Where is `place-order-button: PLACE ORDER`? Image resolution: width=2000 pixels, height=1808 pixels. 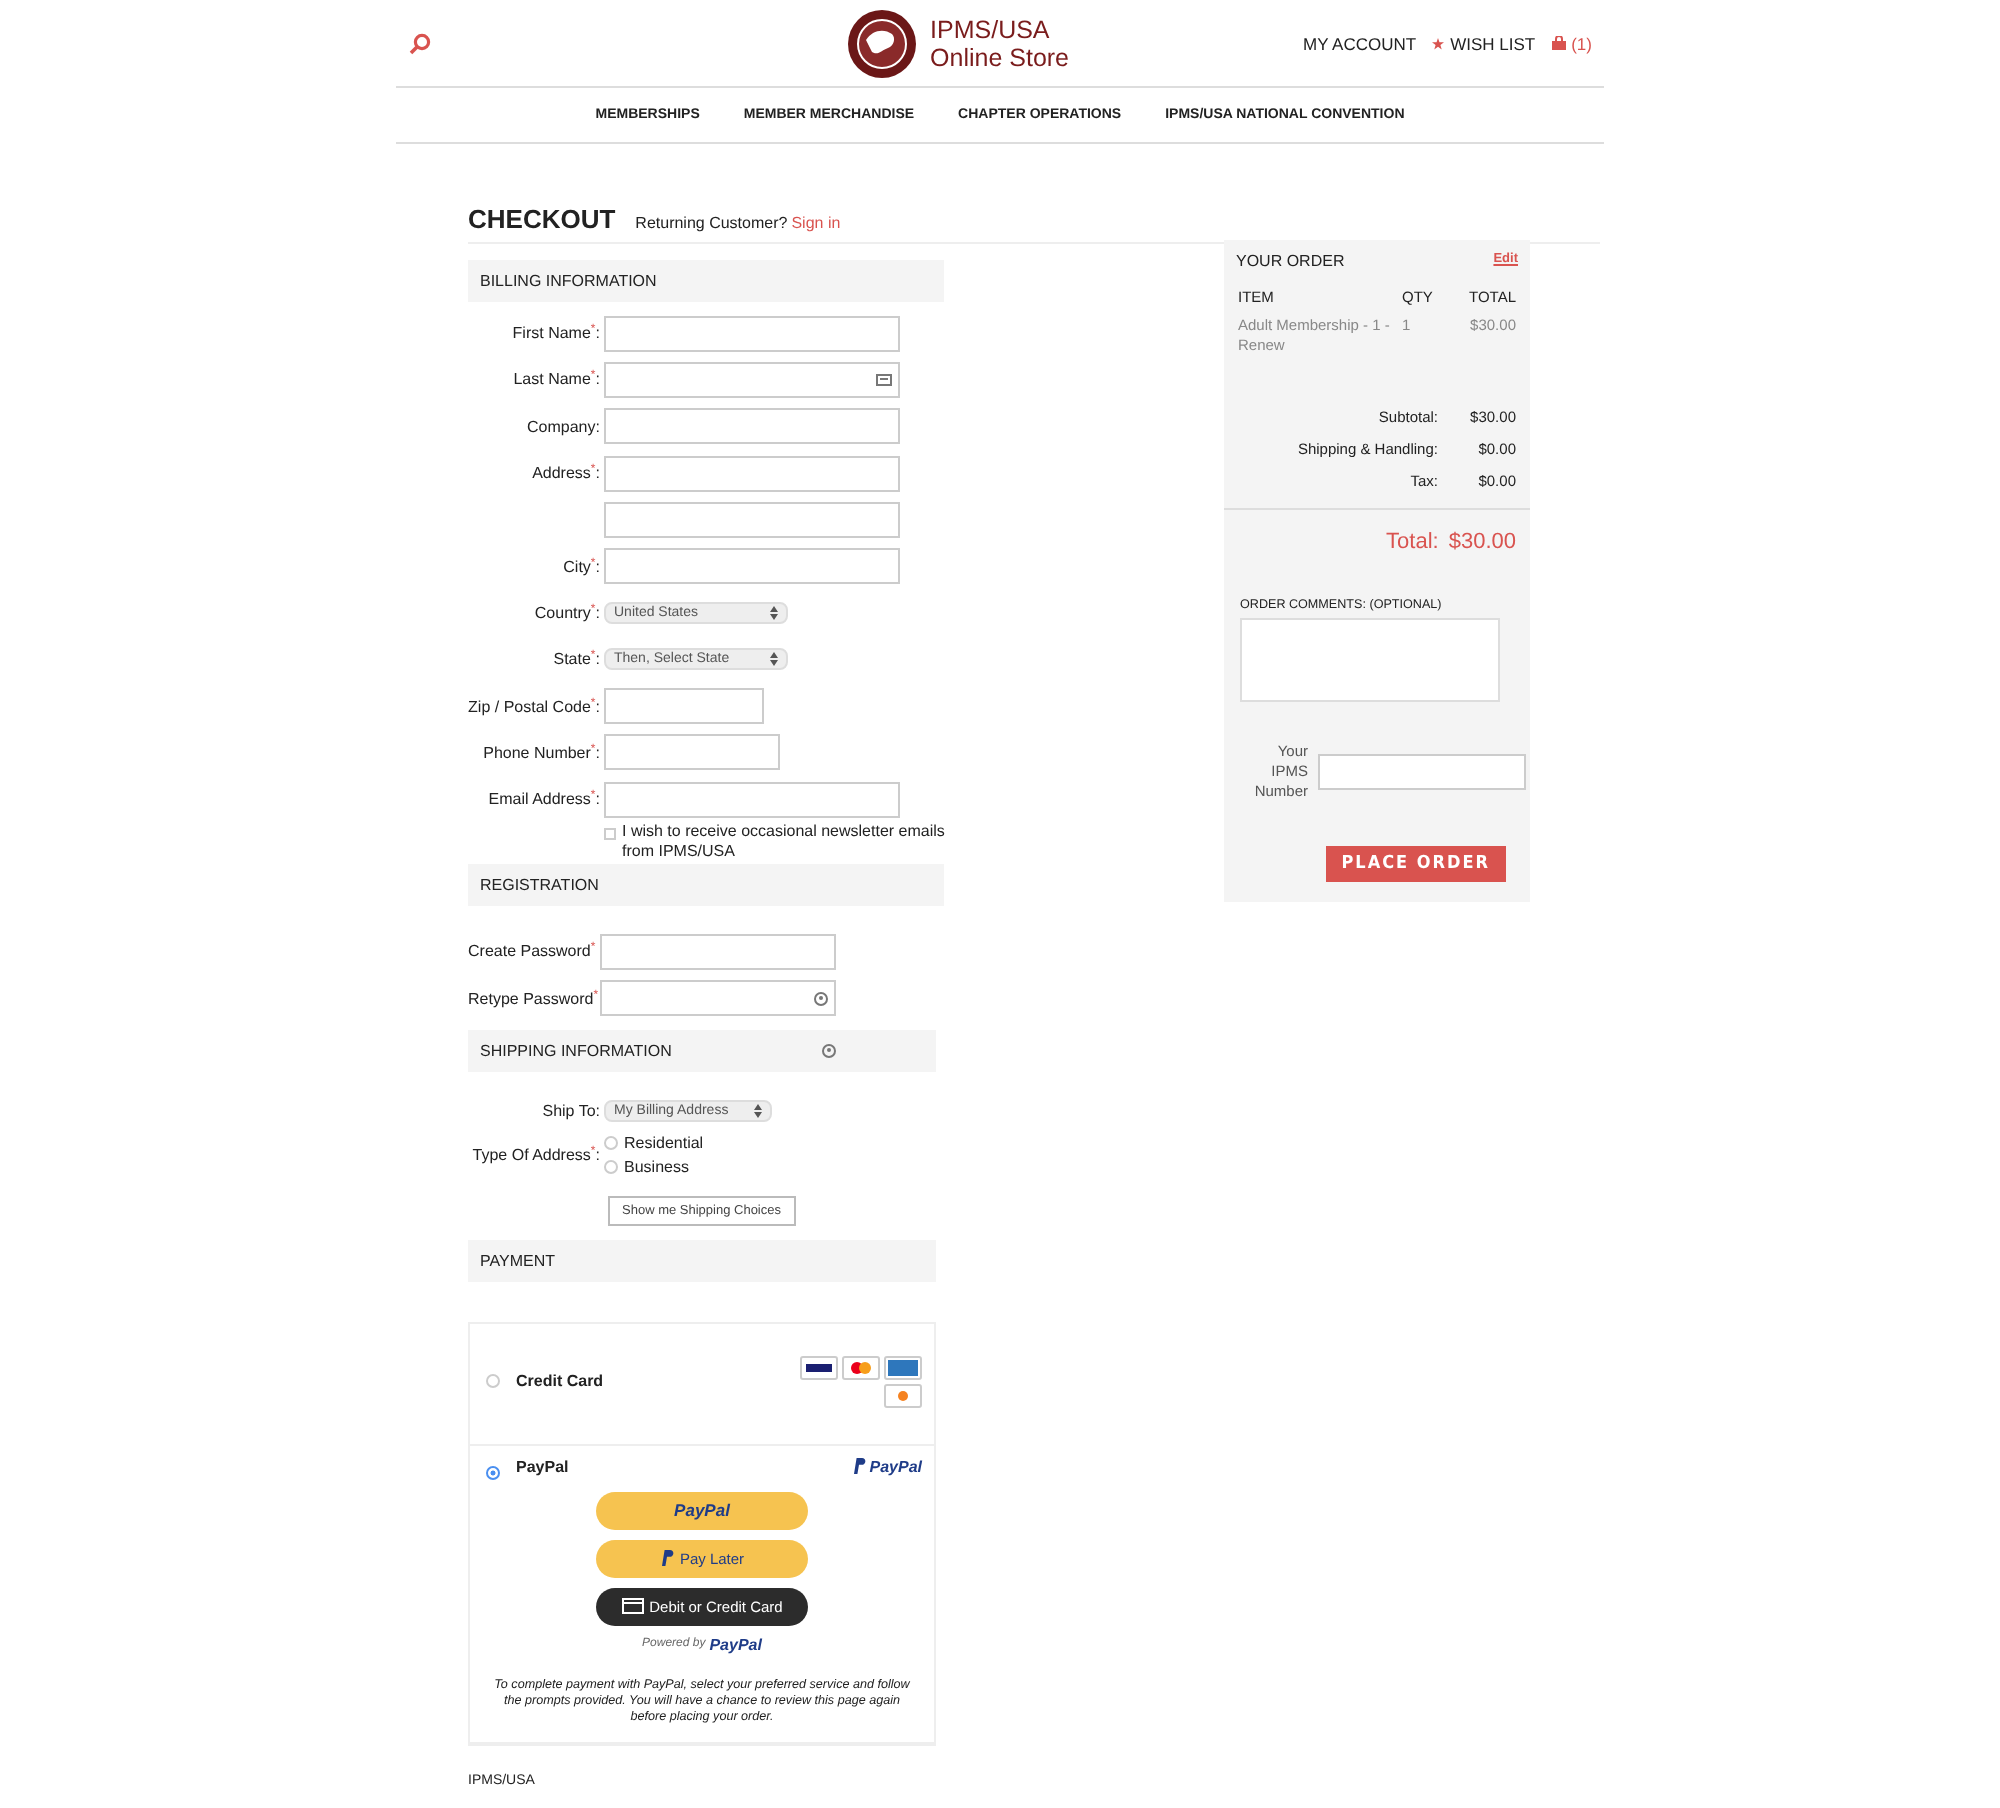 place-order-button: PLACE ORDER is located at coordinates (1415, 864).